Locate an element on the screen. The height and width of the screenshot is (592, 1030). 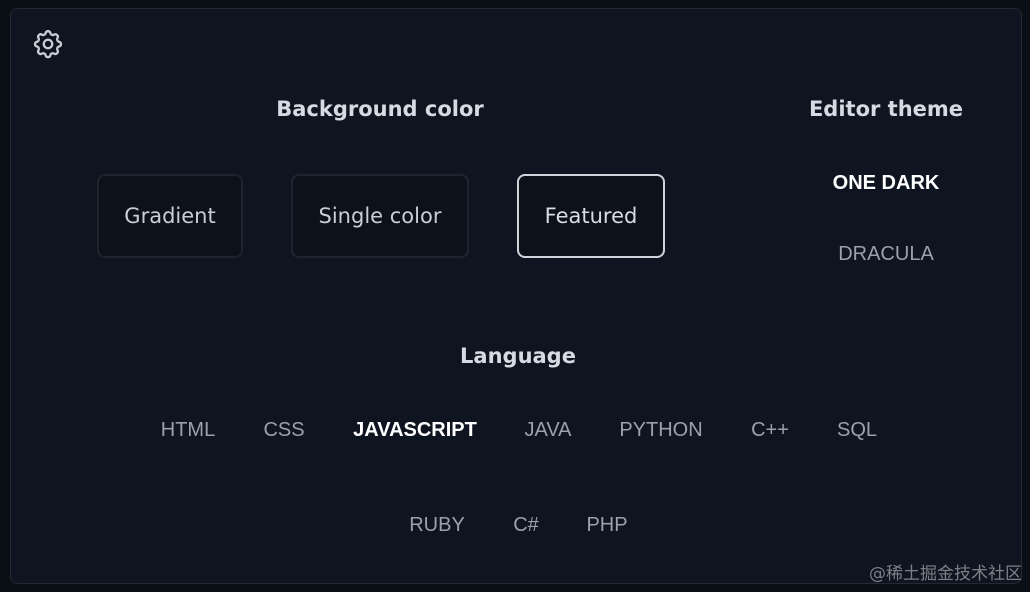
language-option-java: JAVA is located at coordinates (547, 430).